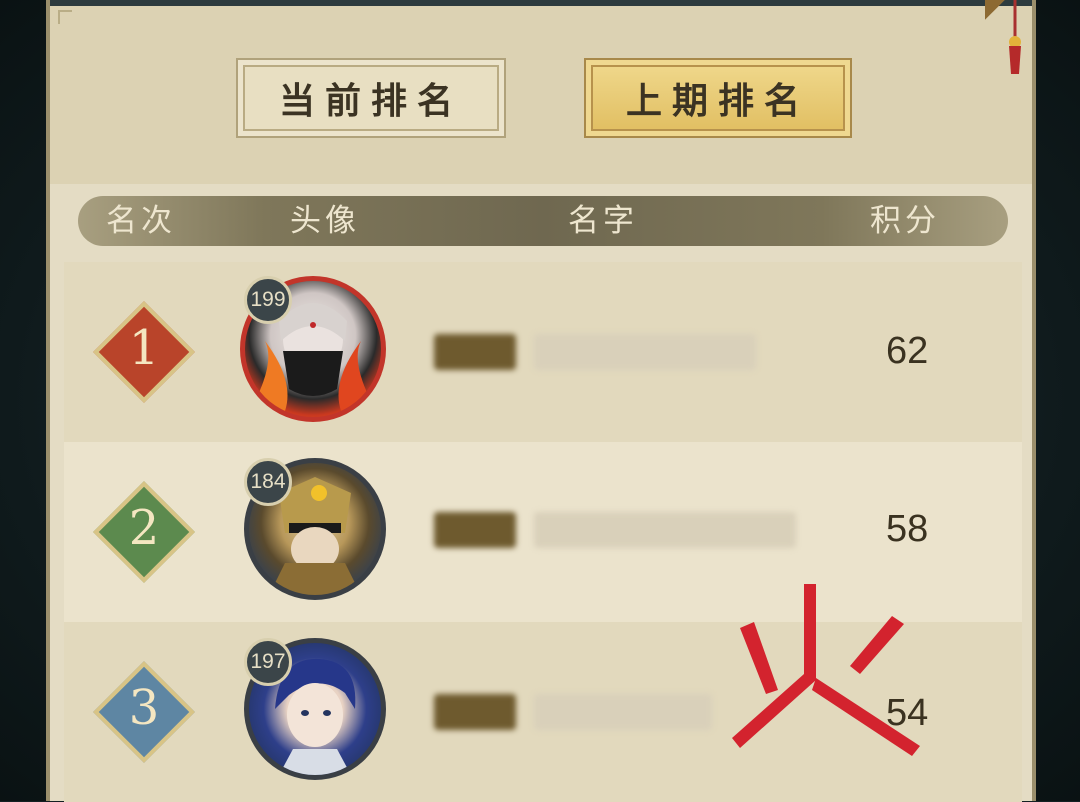 The height and width of the screenshot is (802, 1080). I want to click on score-value: 58, so click(907, 529).